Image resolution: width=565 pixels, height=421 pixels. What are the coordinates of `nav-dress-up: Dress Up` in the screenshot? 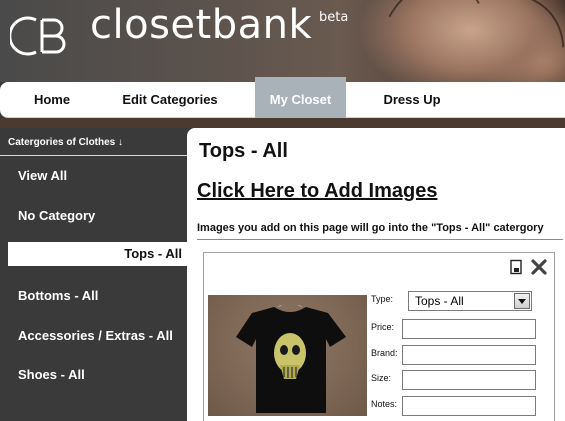 It's located at (412, 100).